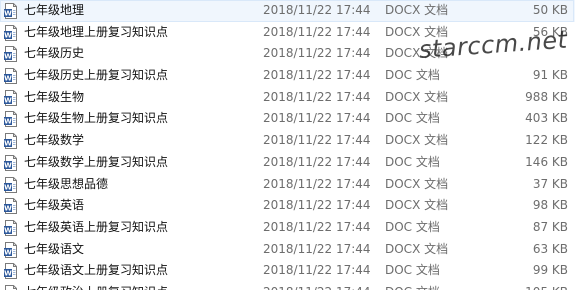 Image resolution: width=575 pixels, height=290 pixels. Describe the element at coordinates (129, 286) in the screenshot. I see `file-name: 七年级政治上册复习知识点` at that location.